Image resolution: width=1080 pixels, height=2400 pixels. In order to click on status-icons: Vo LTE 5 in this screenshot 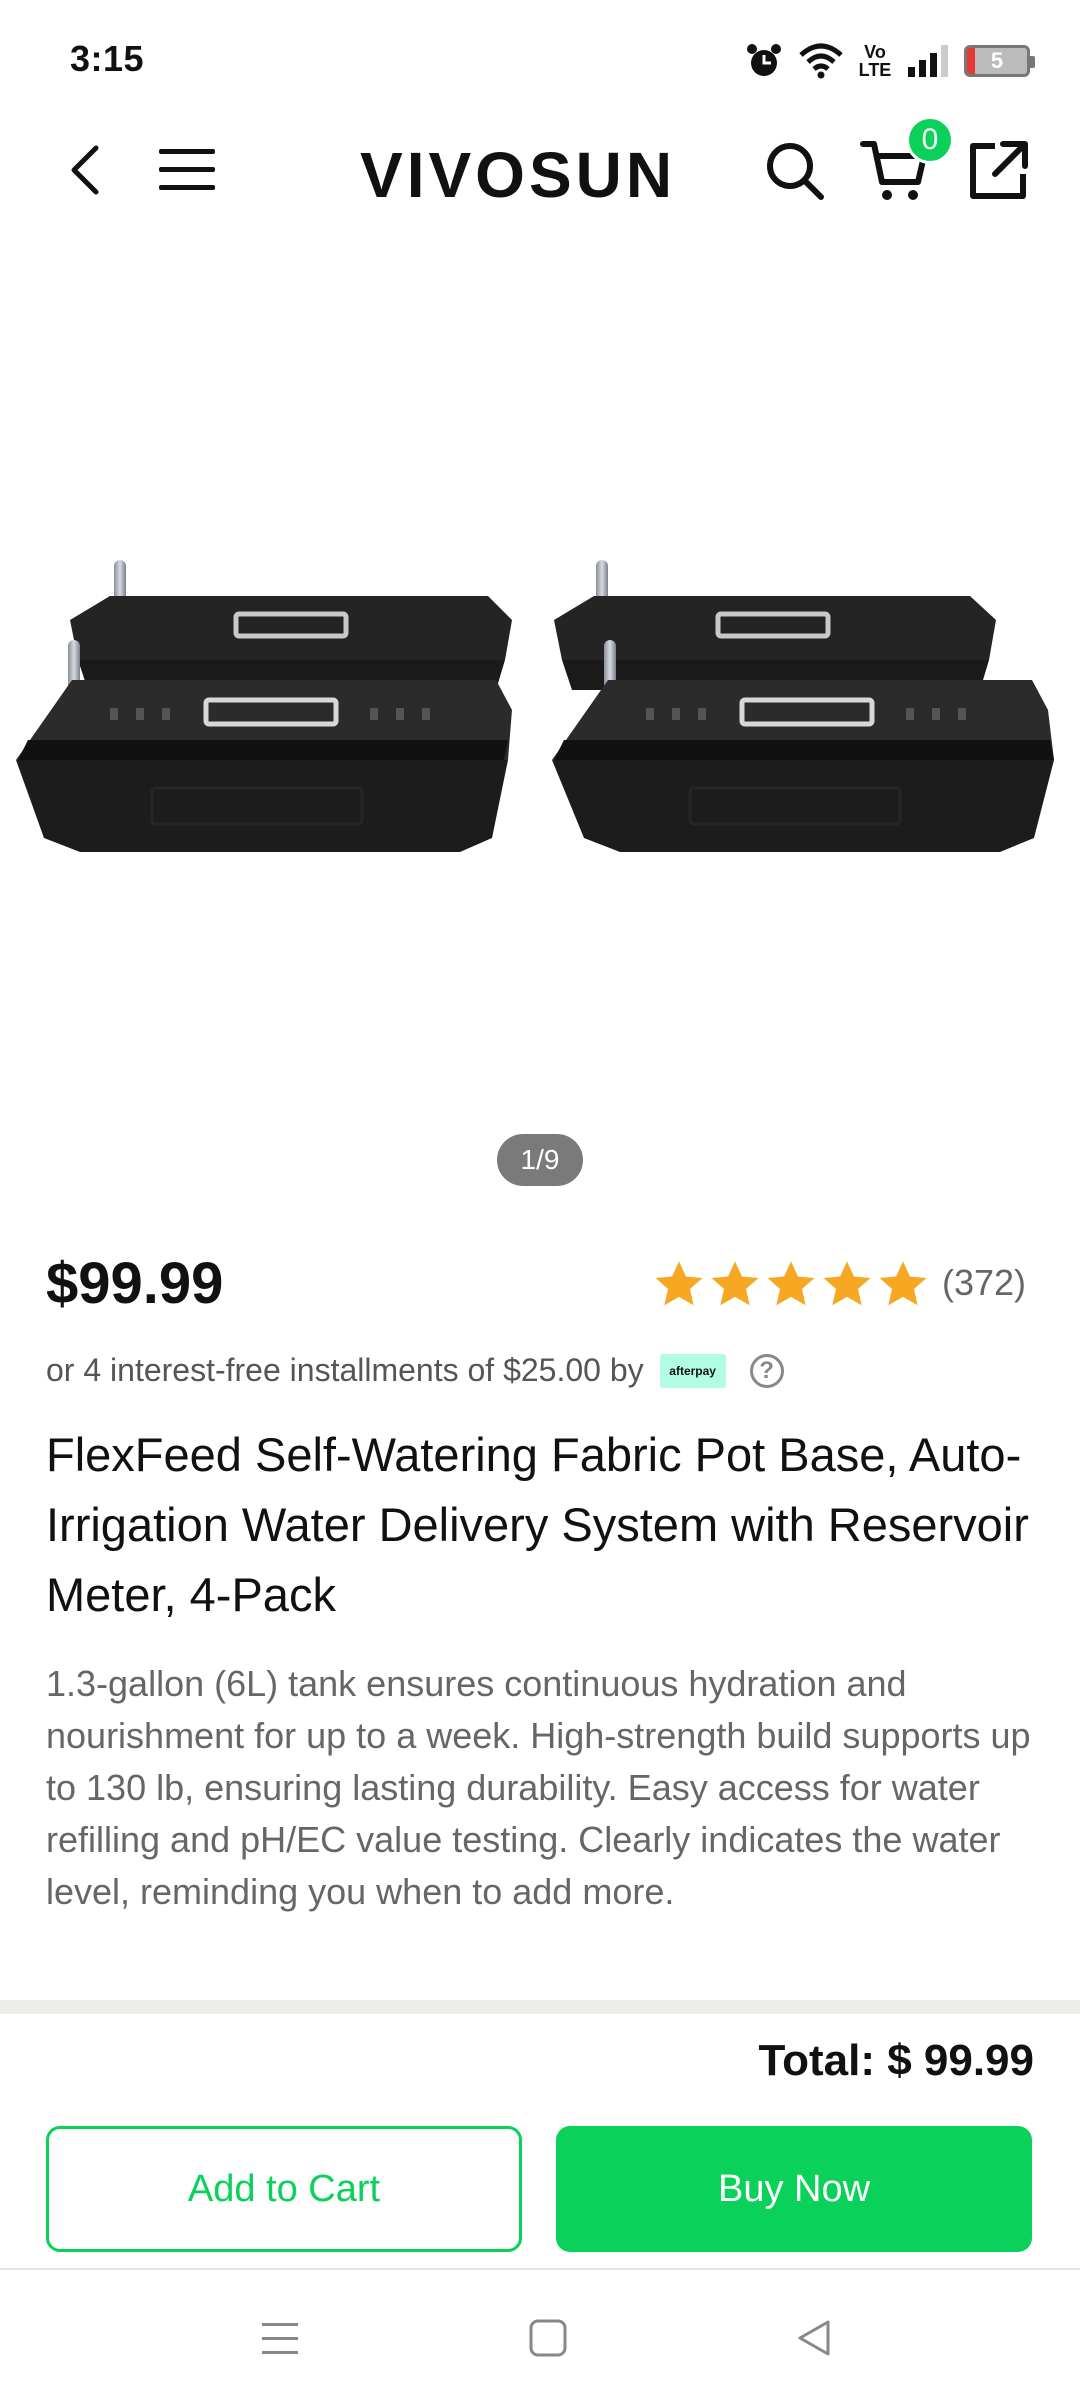, I will do `click(889, 61)`.